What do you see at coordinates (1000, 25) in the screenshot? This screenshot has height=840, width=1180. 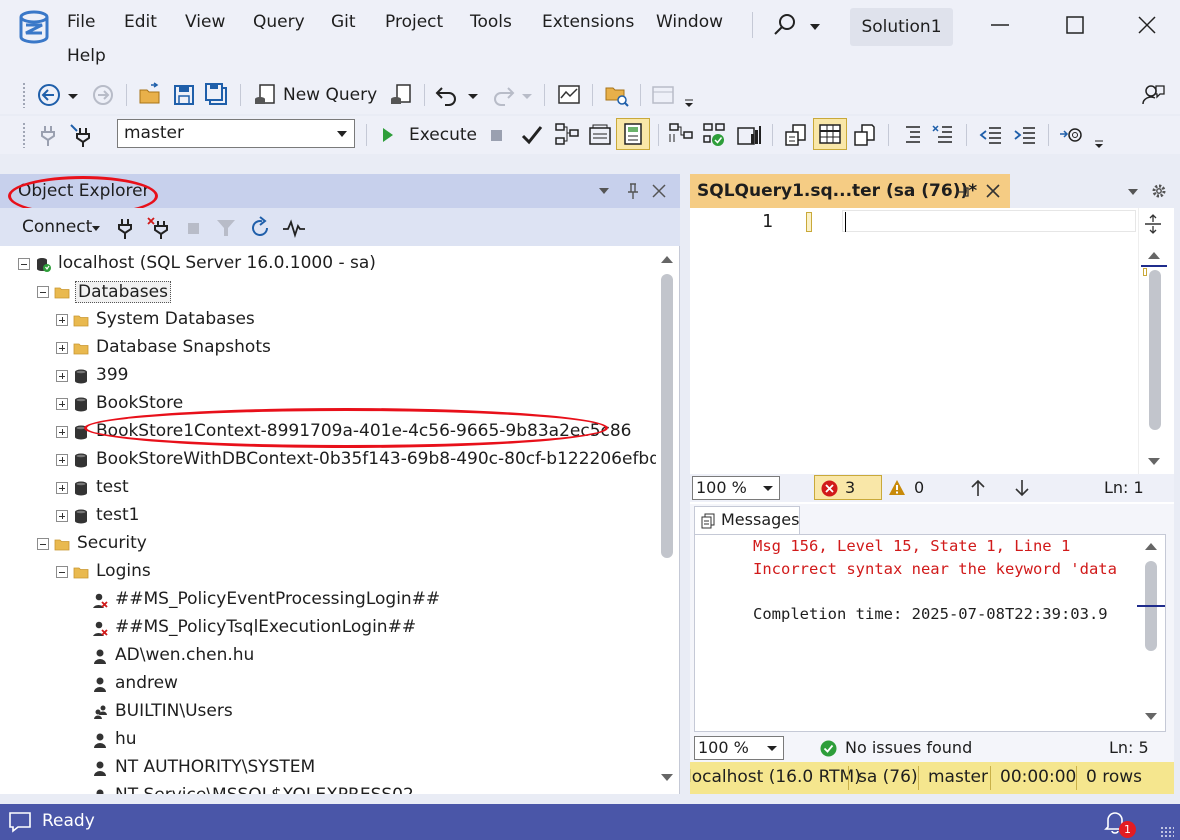 I see `minimize-icon` at bounding box center [1000, 25].